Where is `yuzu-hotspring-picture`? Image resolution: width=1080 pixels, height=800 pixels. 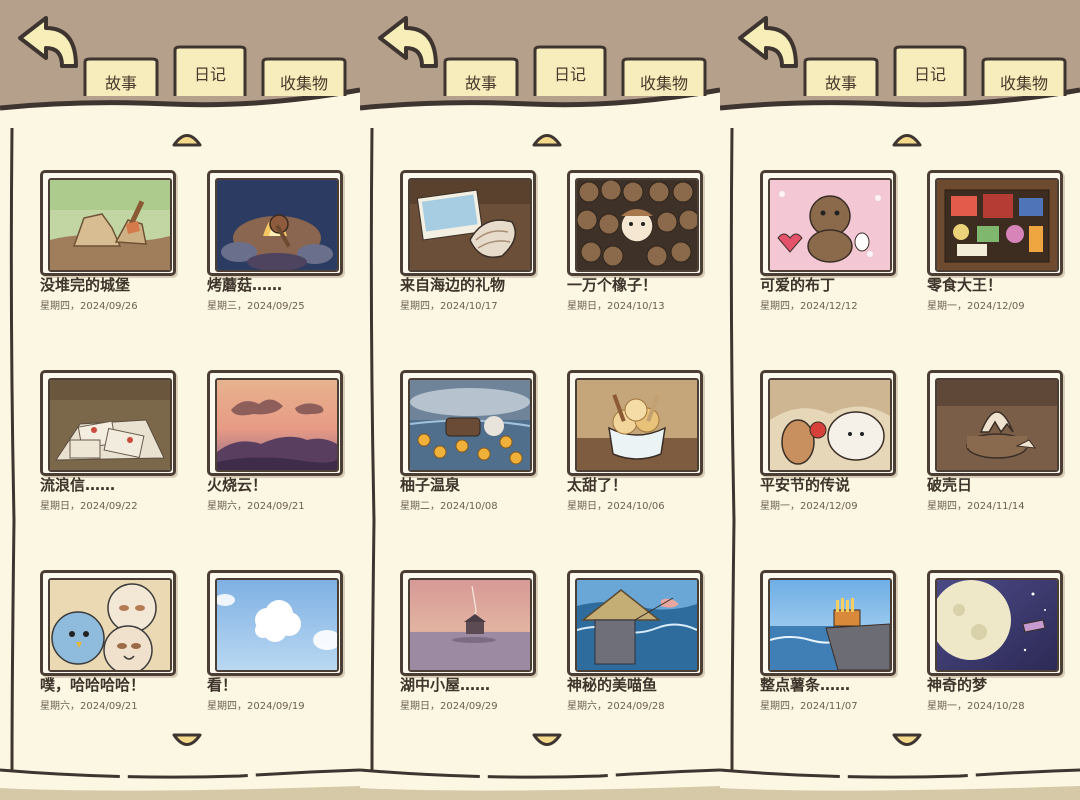 yuzu-hotspring-picture is located at coordinates (470, 425).